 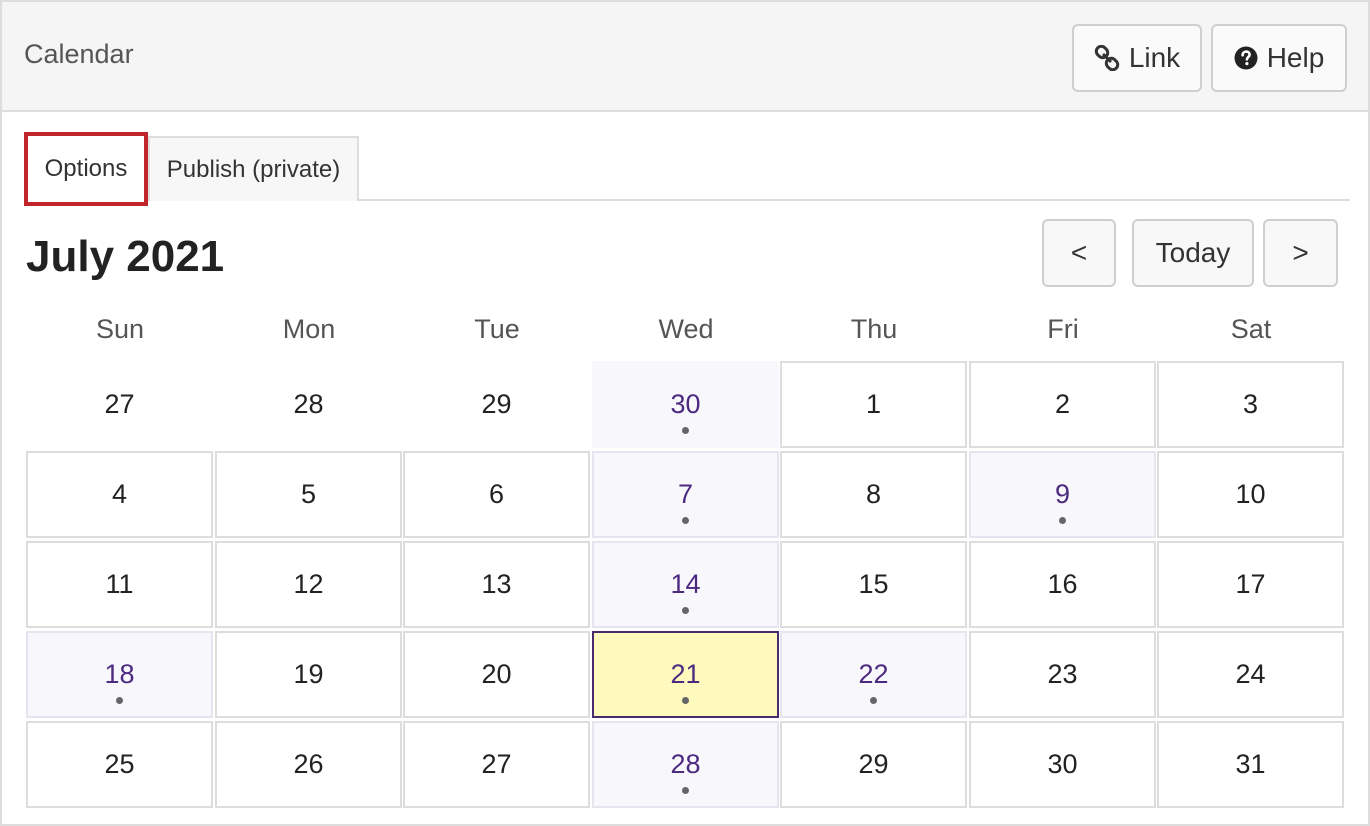 I want to click on day-cell: 10, so click(x=1250, y=494).